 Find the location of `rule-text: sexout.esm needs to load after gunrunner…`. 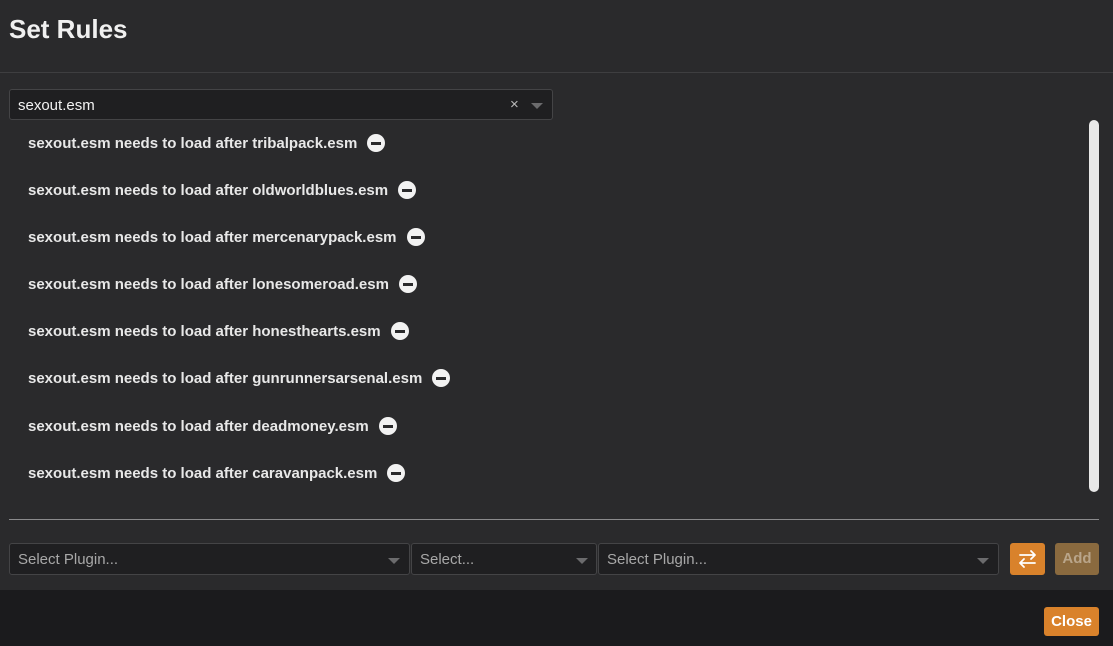

rule-text: sexout.esm needs to load after gunrunner… is located at coordinates (225, 378).